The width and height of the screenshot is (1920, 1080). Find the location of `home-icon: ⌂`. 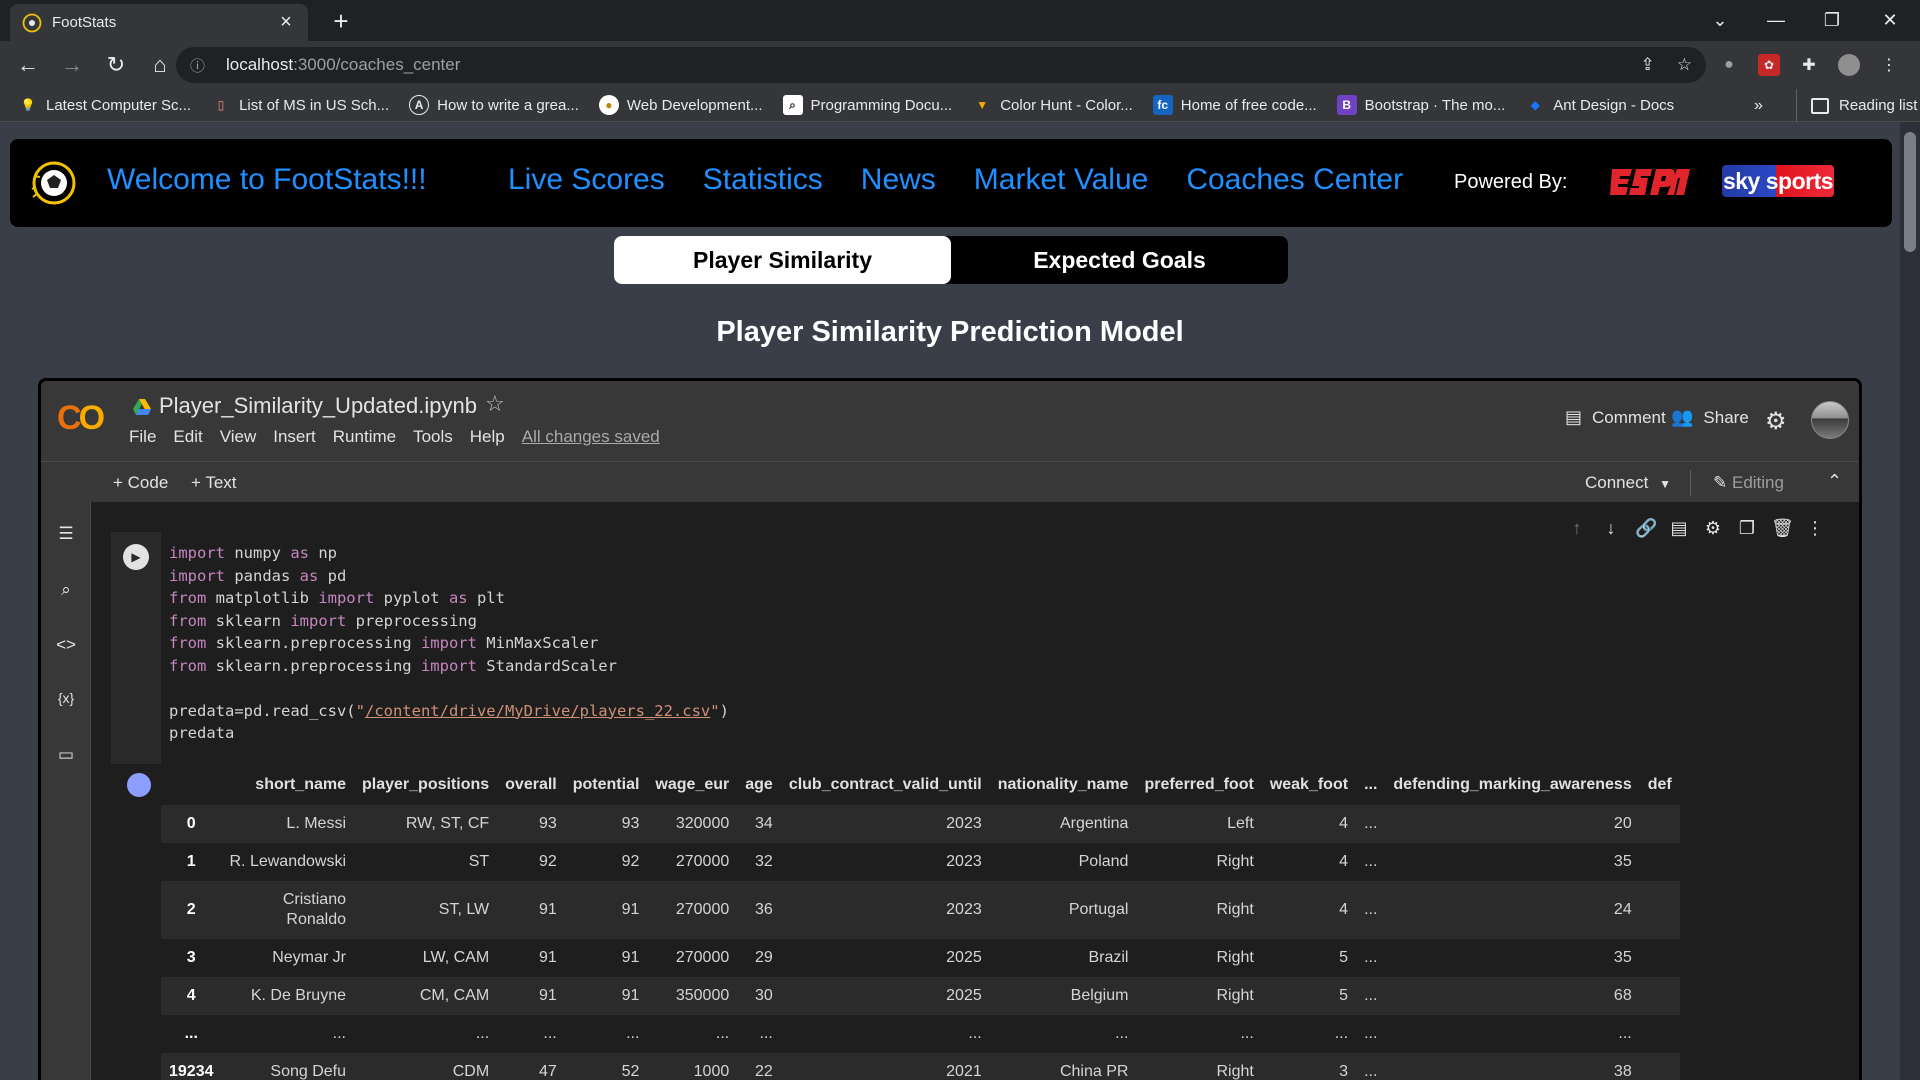

home-icon: ⌂ is located at coordinates (160, 65).